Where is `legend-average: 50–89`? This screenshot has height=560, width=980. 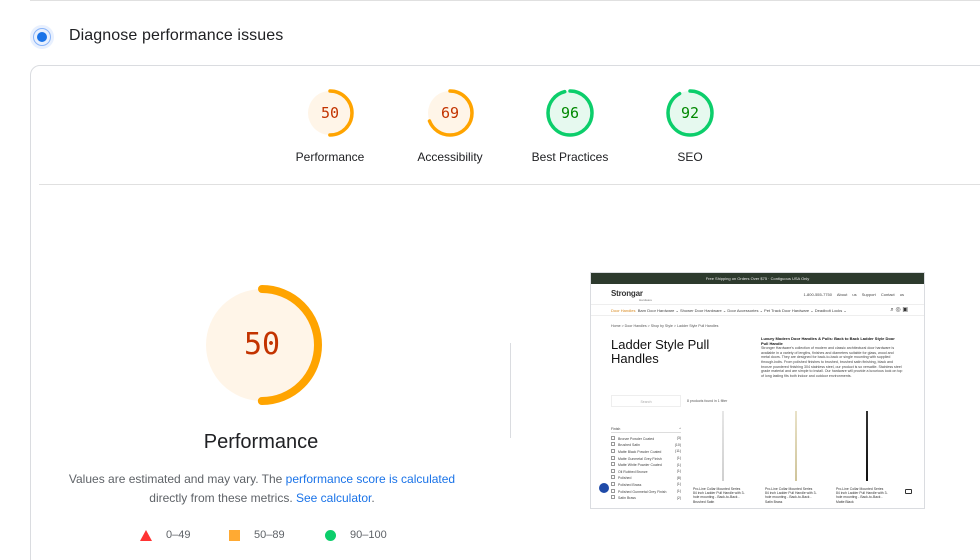
legend-average: 50–89 is located at coordinates (257, 535).